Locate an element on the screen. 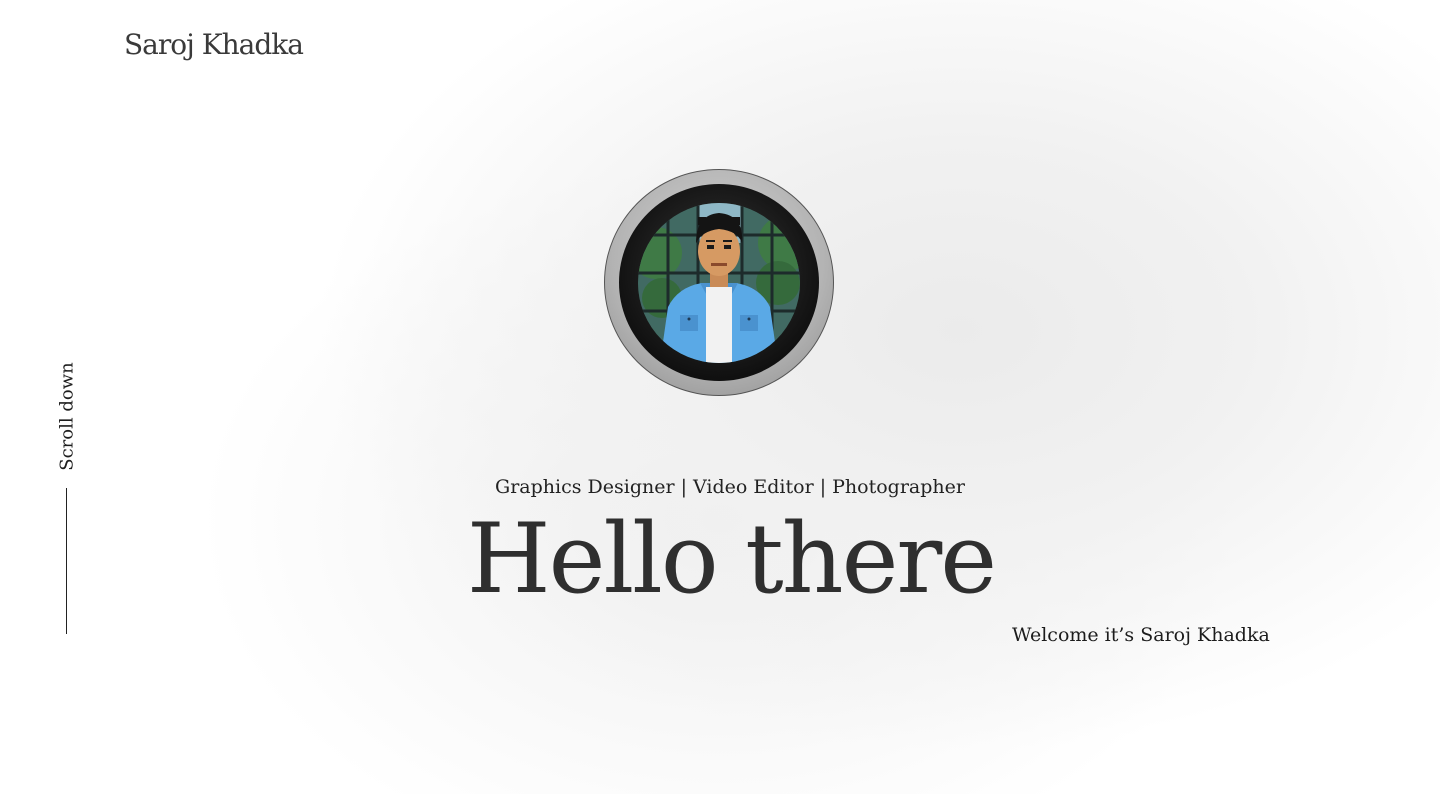 The width and height of the screenshot is (1440, 794). scroll-down-label: Scroll down is located at coordinates (67, 416).